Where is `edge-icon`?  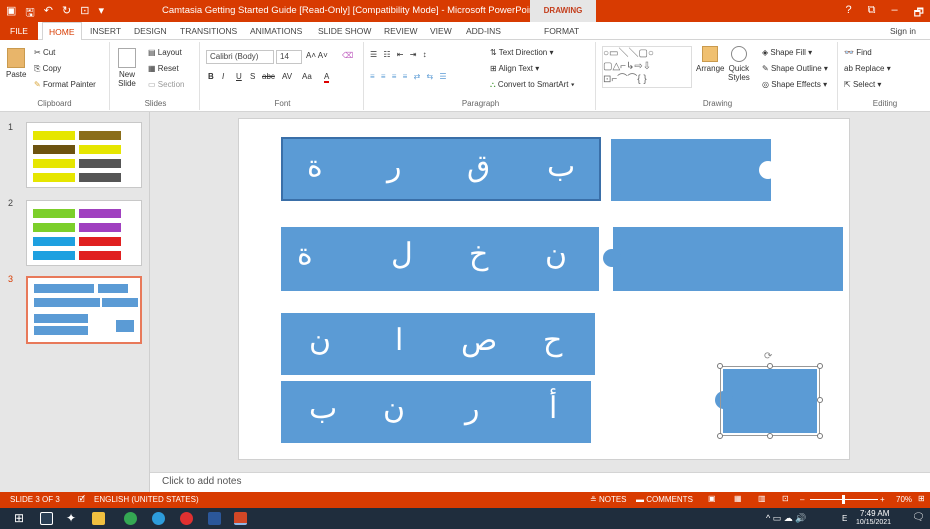
edge-icon is located at coordinates (158, 518).